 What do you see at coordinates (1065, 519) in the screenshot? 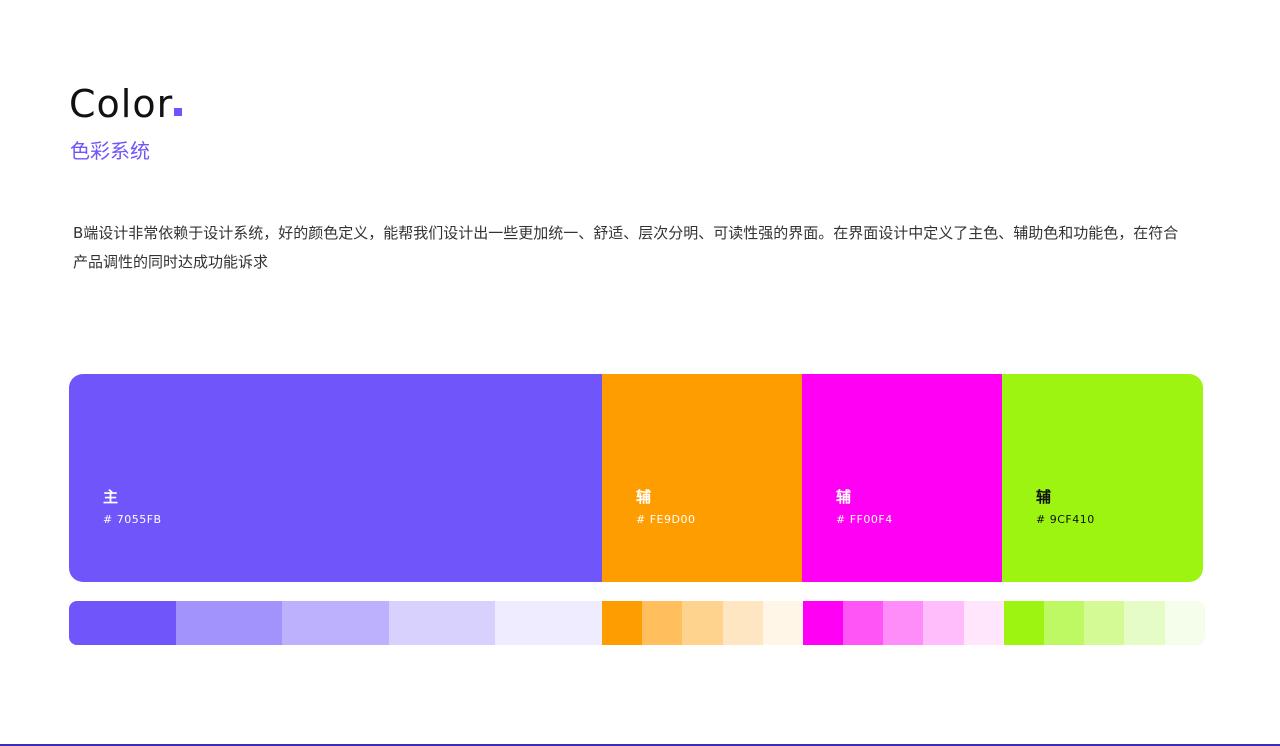
I see `swatch-green-hex: # 9CF410` at bounding box center [1065, 519].